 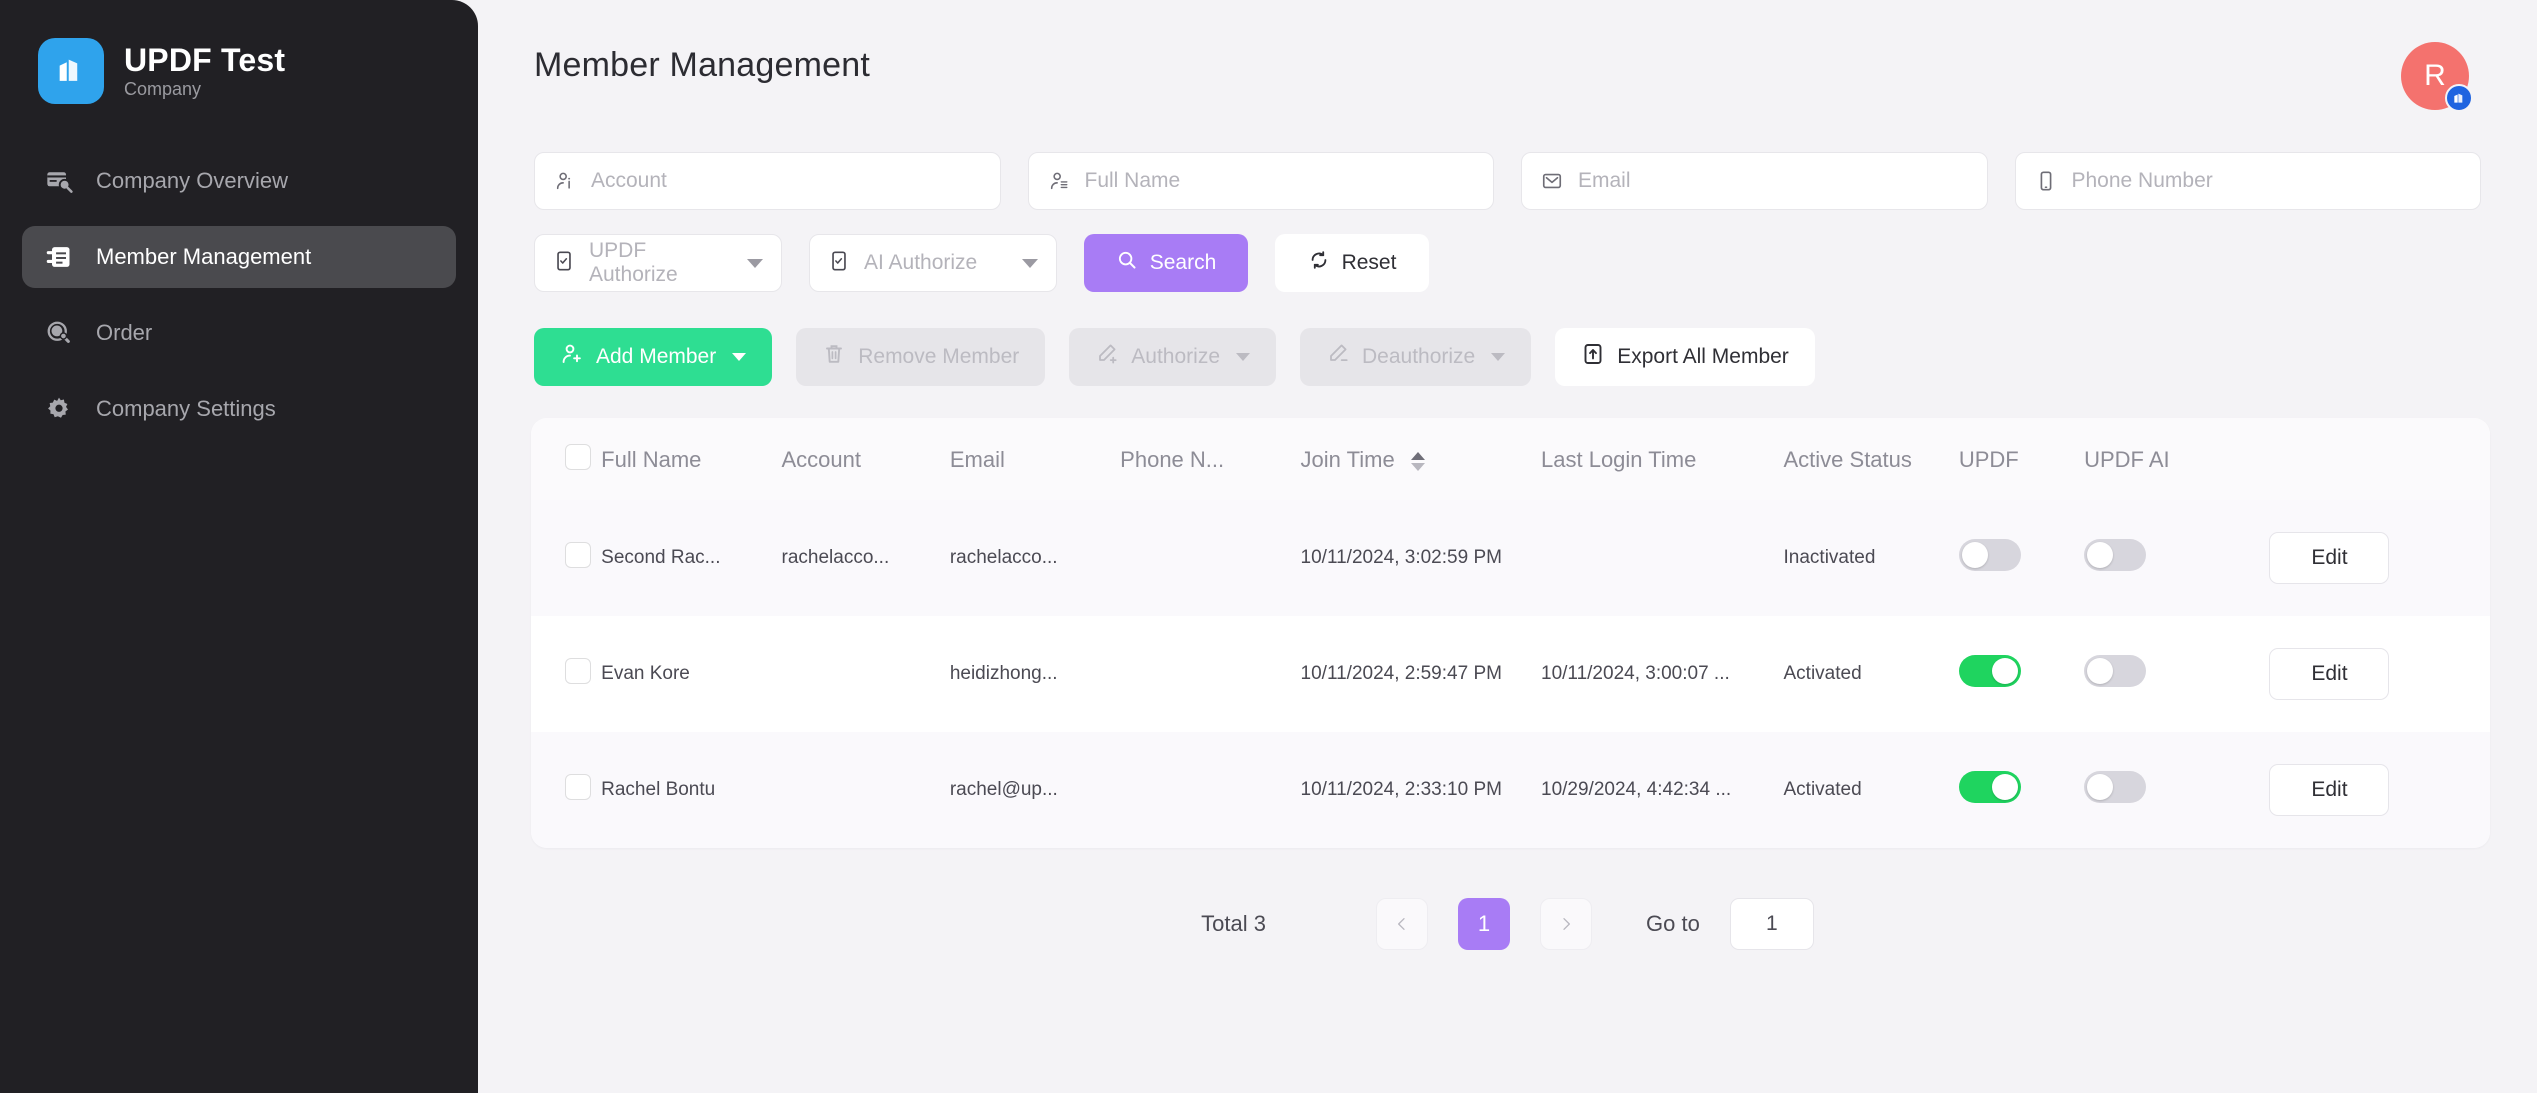 What do you see at coordinates (124, 332) in the screenshot?
I see `sidebar-item-label: Order` at bounding box center [124, 332].